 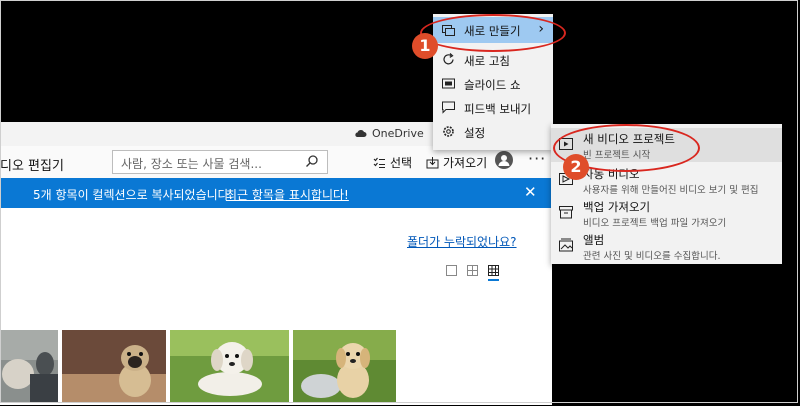 What do you see at coordinates (652, 256) in the screenshot?
I see `submenu-item-subtitle: 관련 사진 및 비디오를 수집합니다.` at bounding box center [652, 256].